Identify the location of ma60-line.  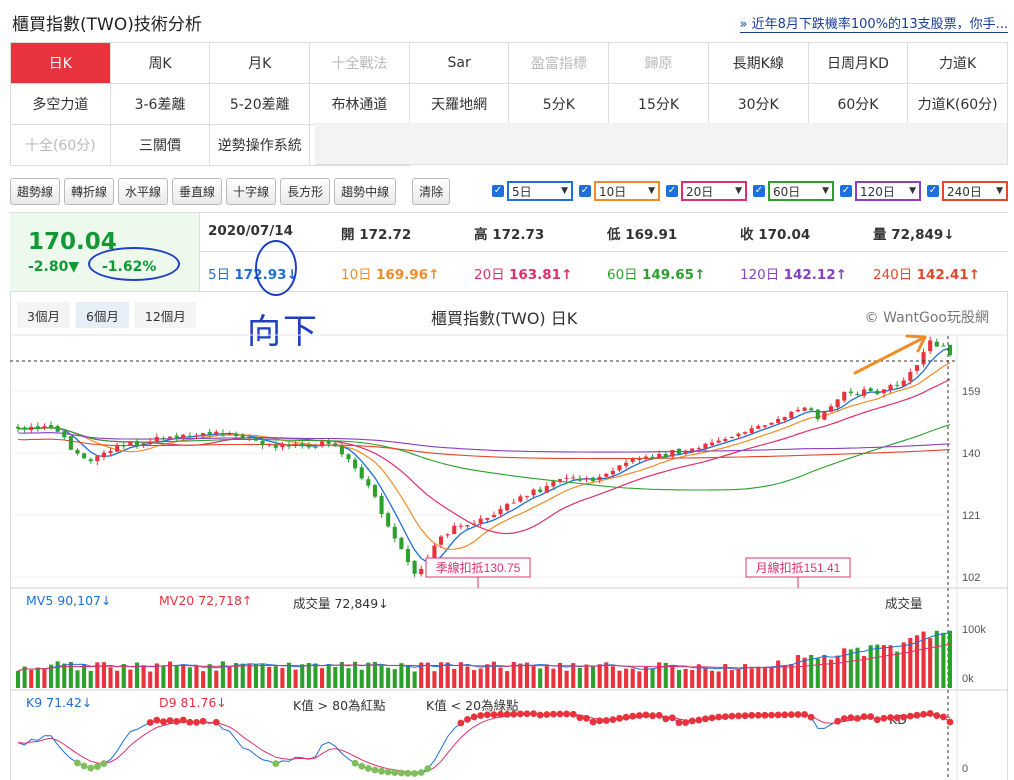
(484, 457).